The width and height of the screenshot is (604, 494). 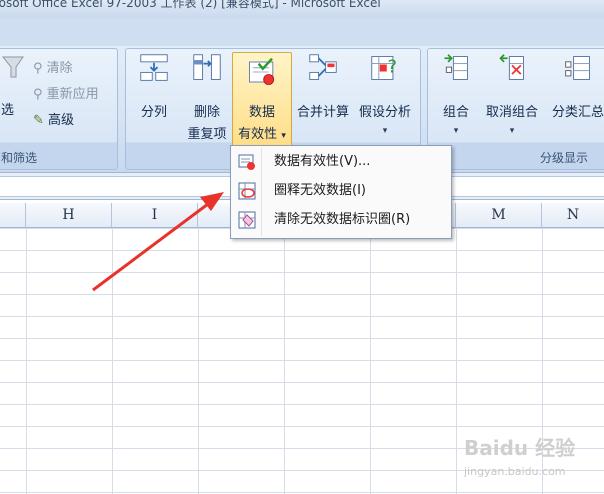 I want to click on baidu-watermark: Baidu 经验 jingyan.baidu.com, so click(x=529, y=460).